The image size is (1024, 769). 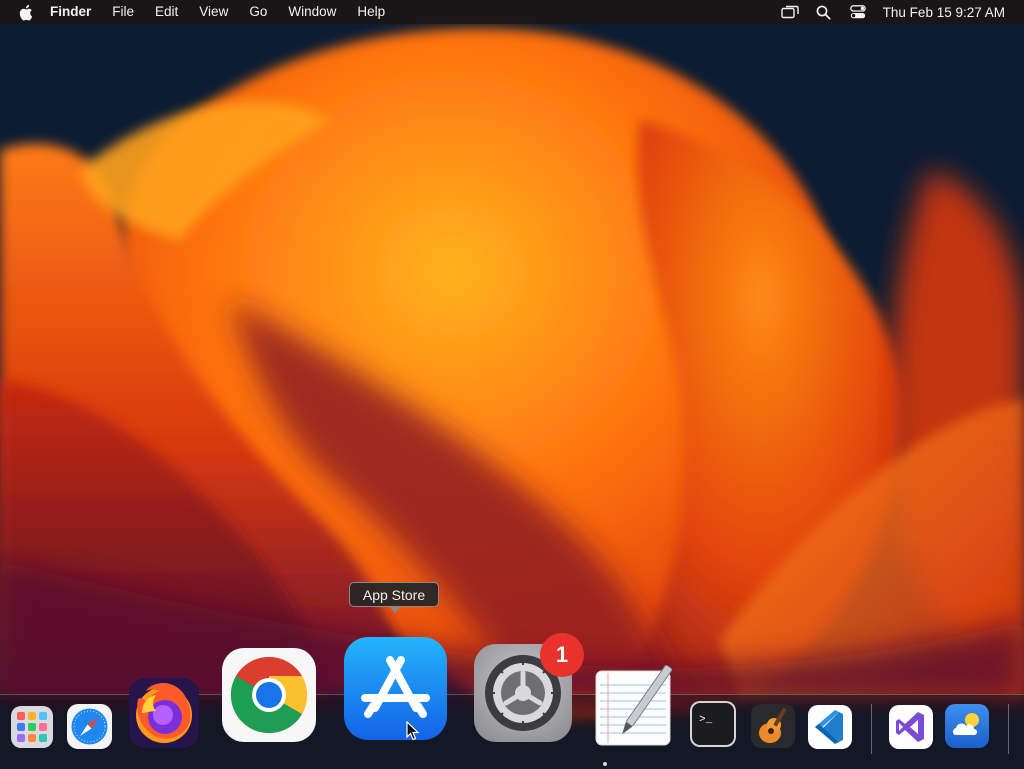 What do you see at coordinates (871, 729) in the screenshot?
I see `dock-divider` at bounding box center [871, 729].